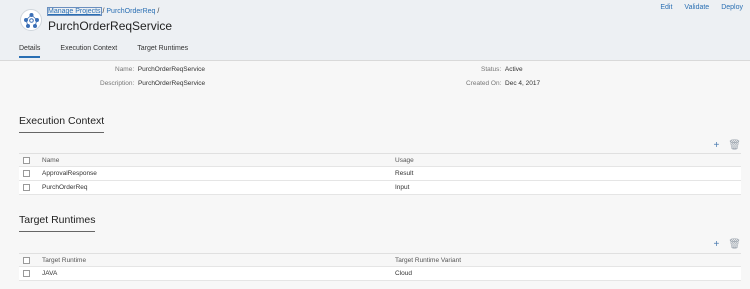  I want to click on name-field: Name: PurchOrderReqService, so click(160, 69).